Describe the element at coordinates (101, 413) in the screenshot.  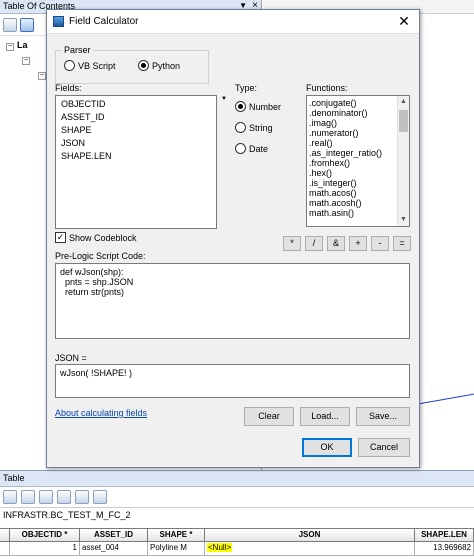
I see `about-calculating-fields-link: About calculating fields` at that location.